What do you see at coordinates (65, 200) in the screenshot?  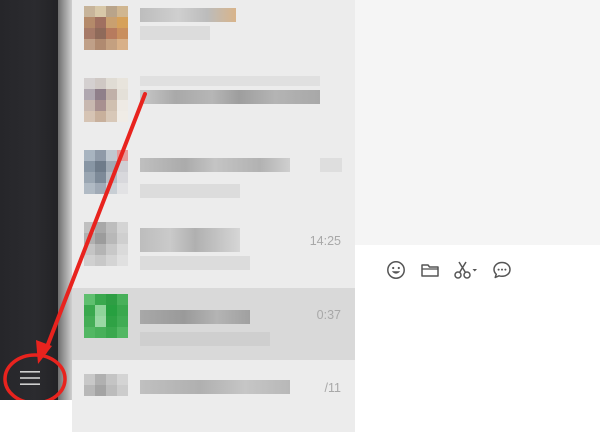 I see `rail-divider` at bounding box center [65, 200].